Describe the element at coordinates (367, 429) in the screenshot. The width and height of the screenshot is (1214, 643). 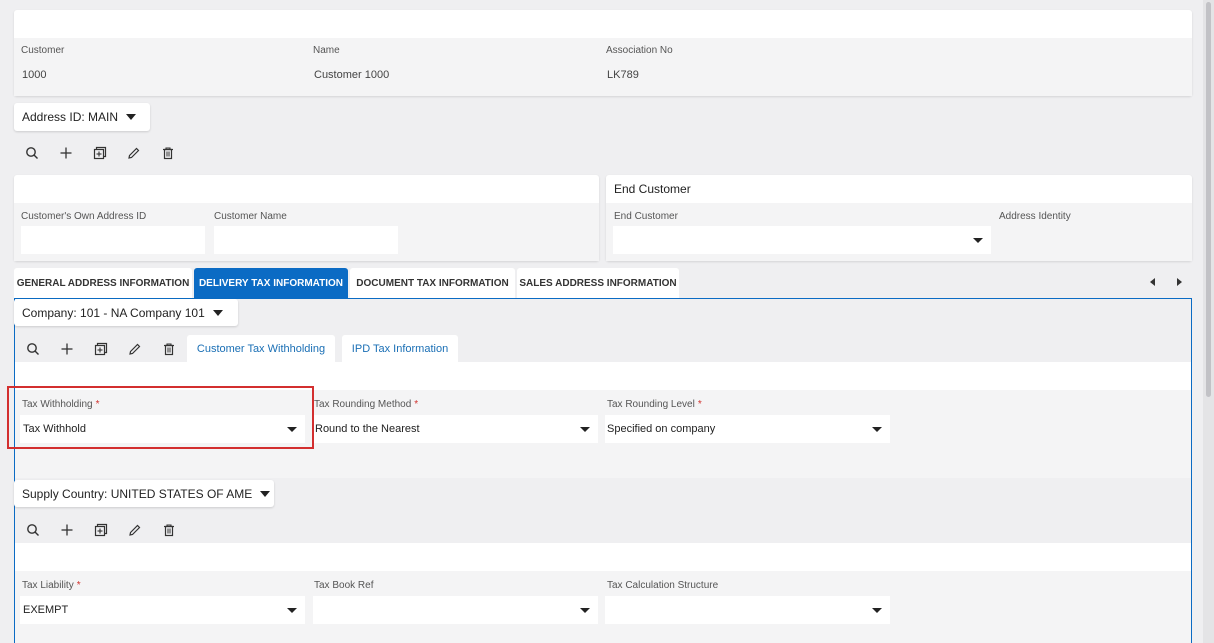
I see `tax-rounding-method-value: Round to the Nearest` at that location.